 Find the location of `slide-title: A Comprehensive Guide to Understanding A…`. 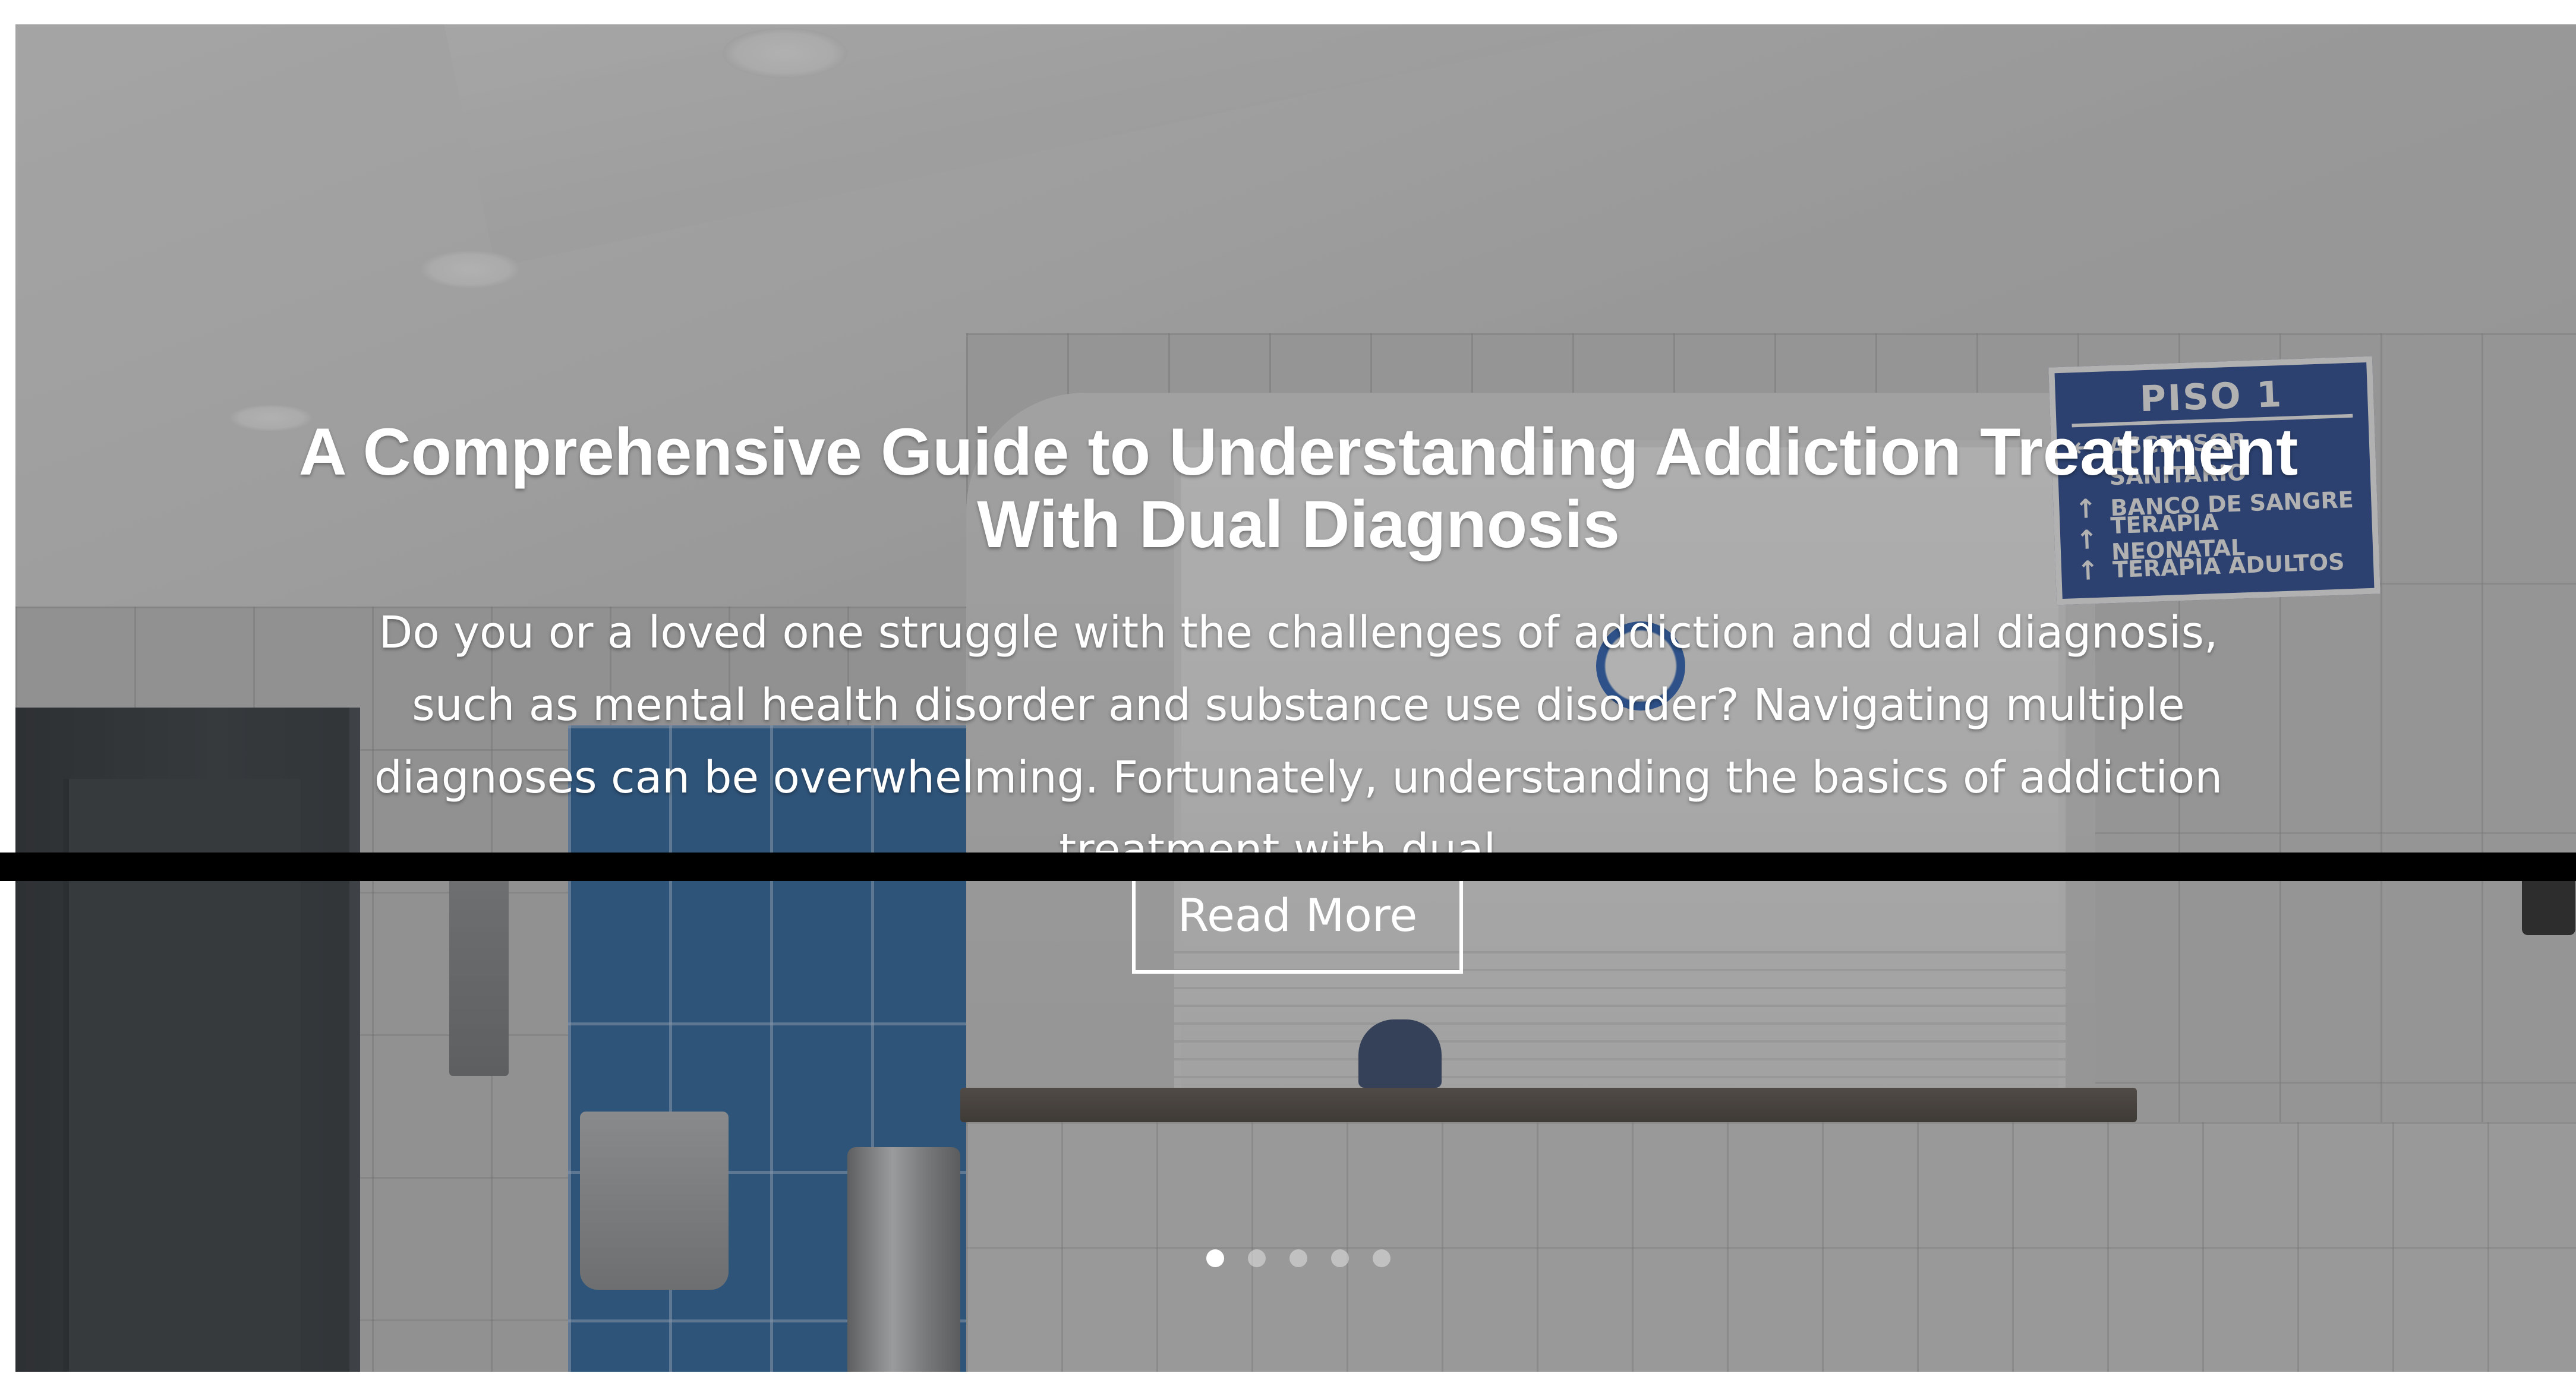

slide-title: A Comprehensive Guide to Understanding A… is located at coordinates (1298, 488).